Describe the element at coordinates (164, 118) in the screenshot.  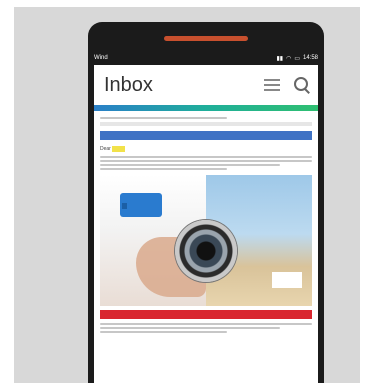
I see `email-header-line` at that location.